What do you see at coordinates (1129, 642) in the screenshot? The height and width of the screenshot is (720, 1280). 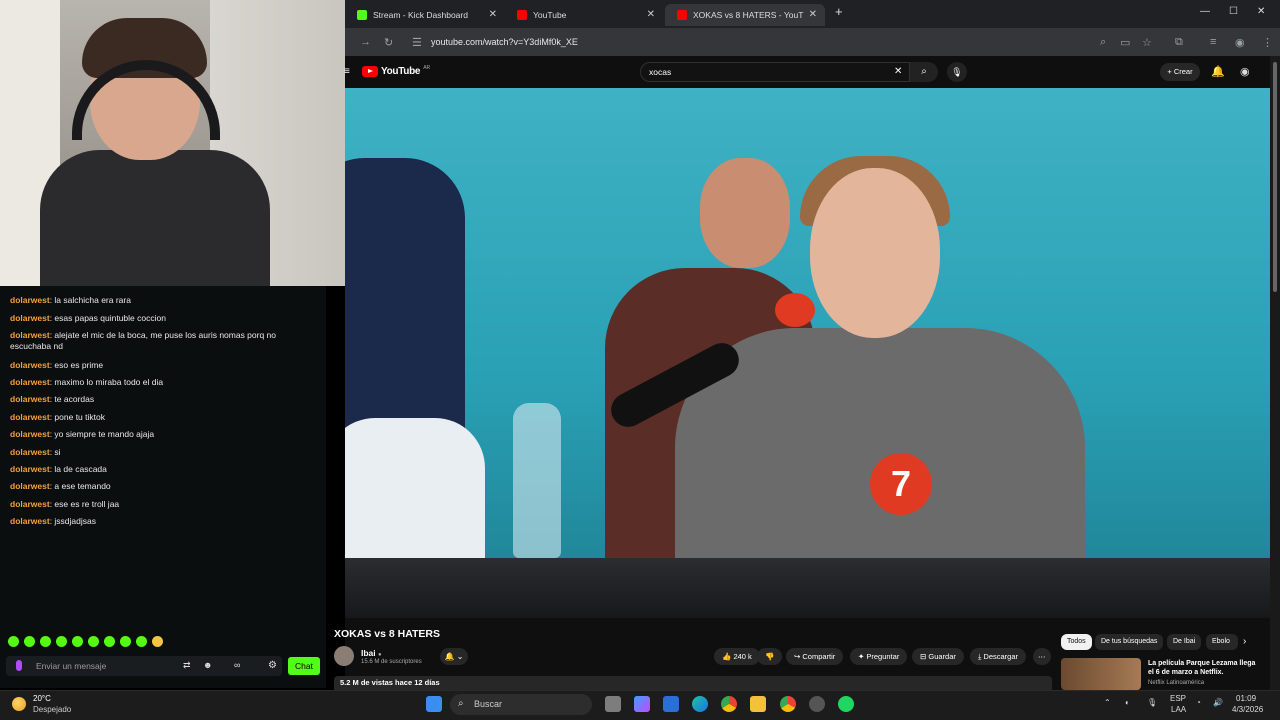 I see `chip-searches: De tus búsquedas` at bounding box center [1129, 642].